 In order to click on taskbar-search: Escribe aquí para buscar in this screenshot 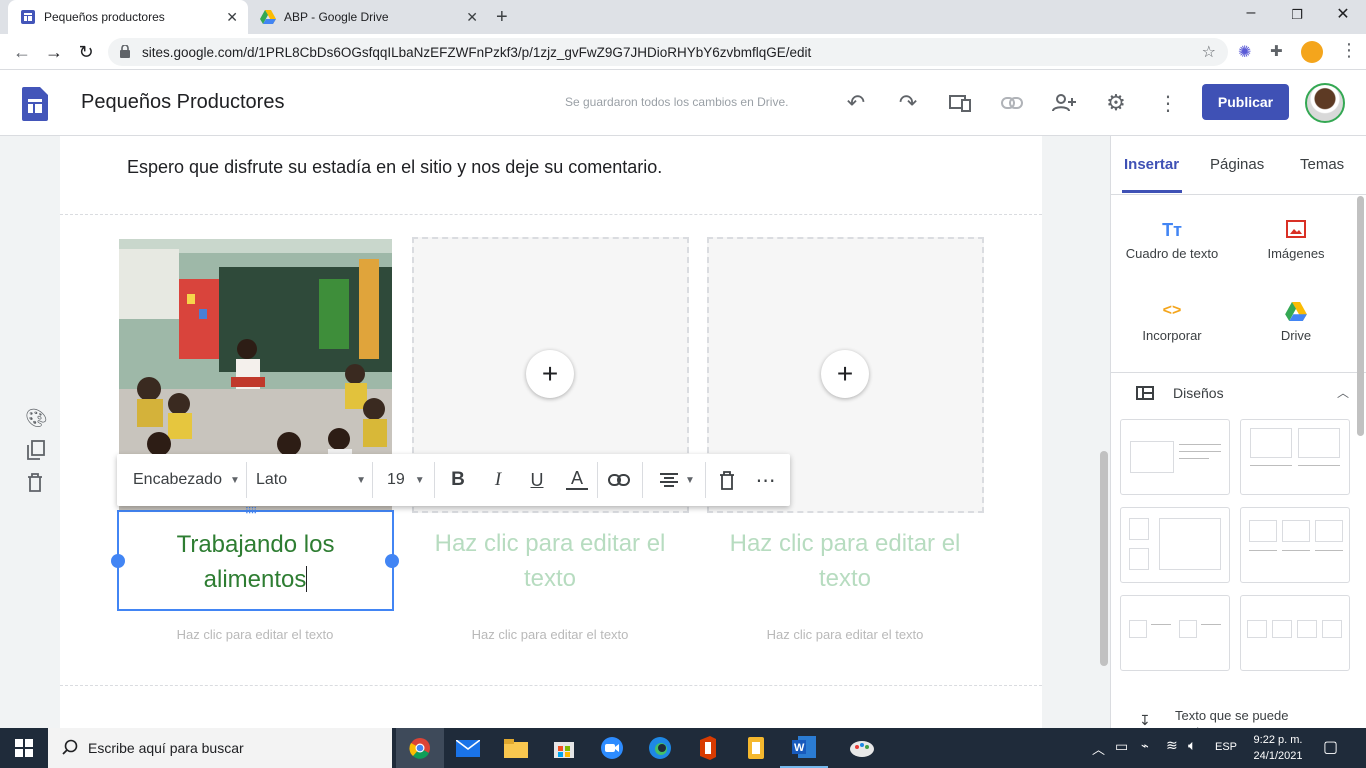, I will do `click(220, 748)`.